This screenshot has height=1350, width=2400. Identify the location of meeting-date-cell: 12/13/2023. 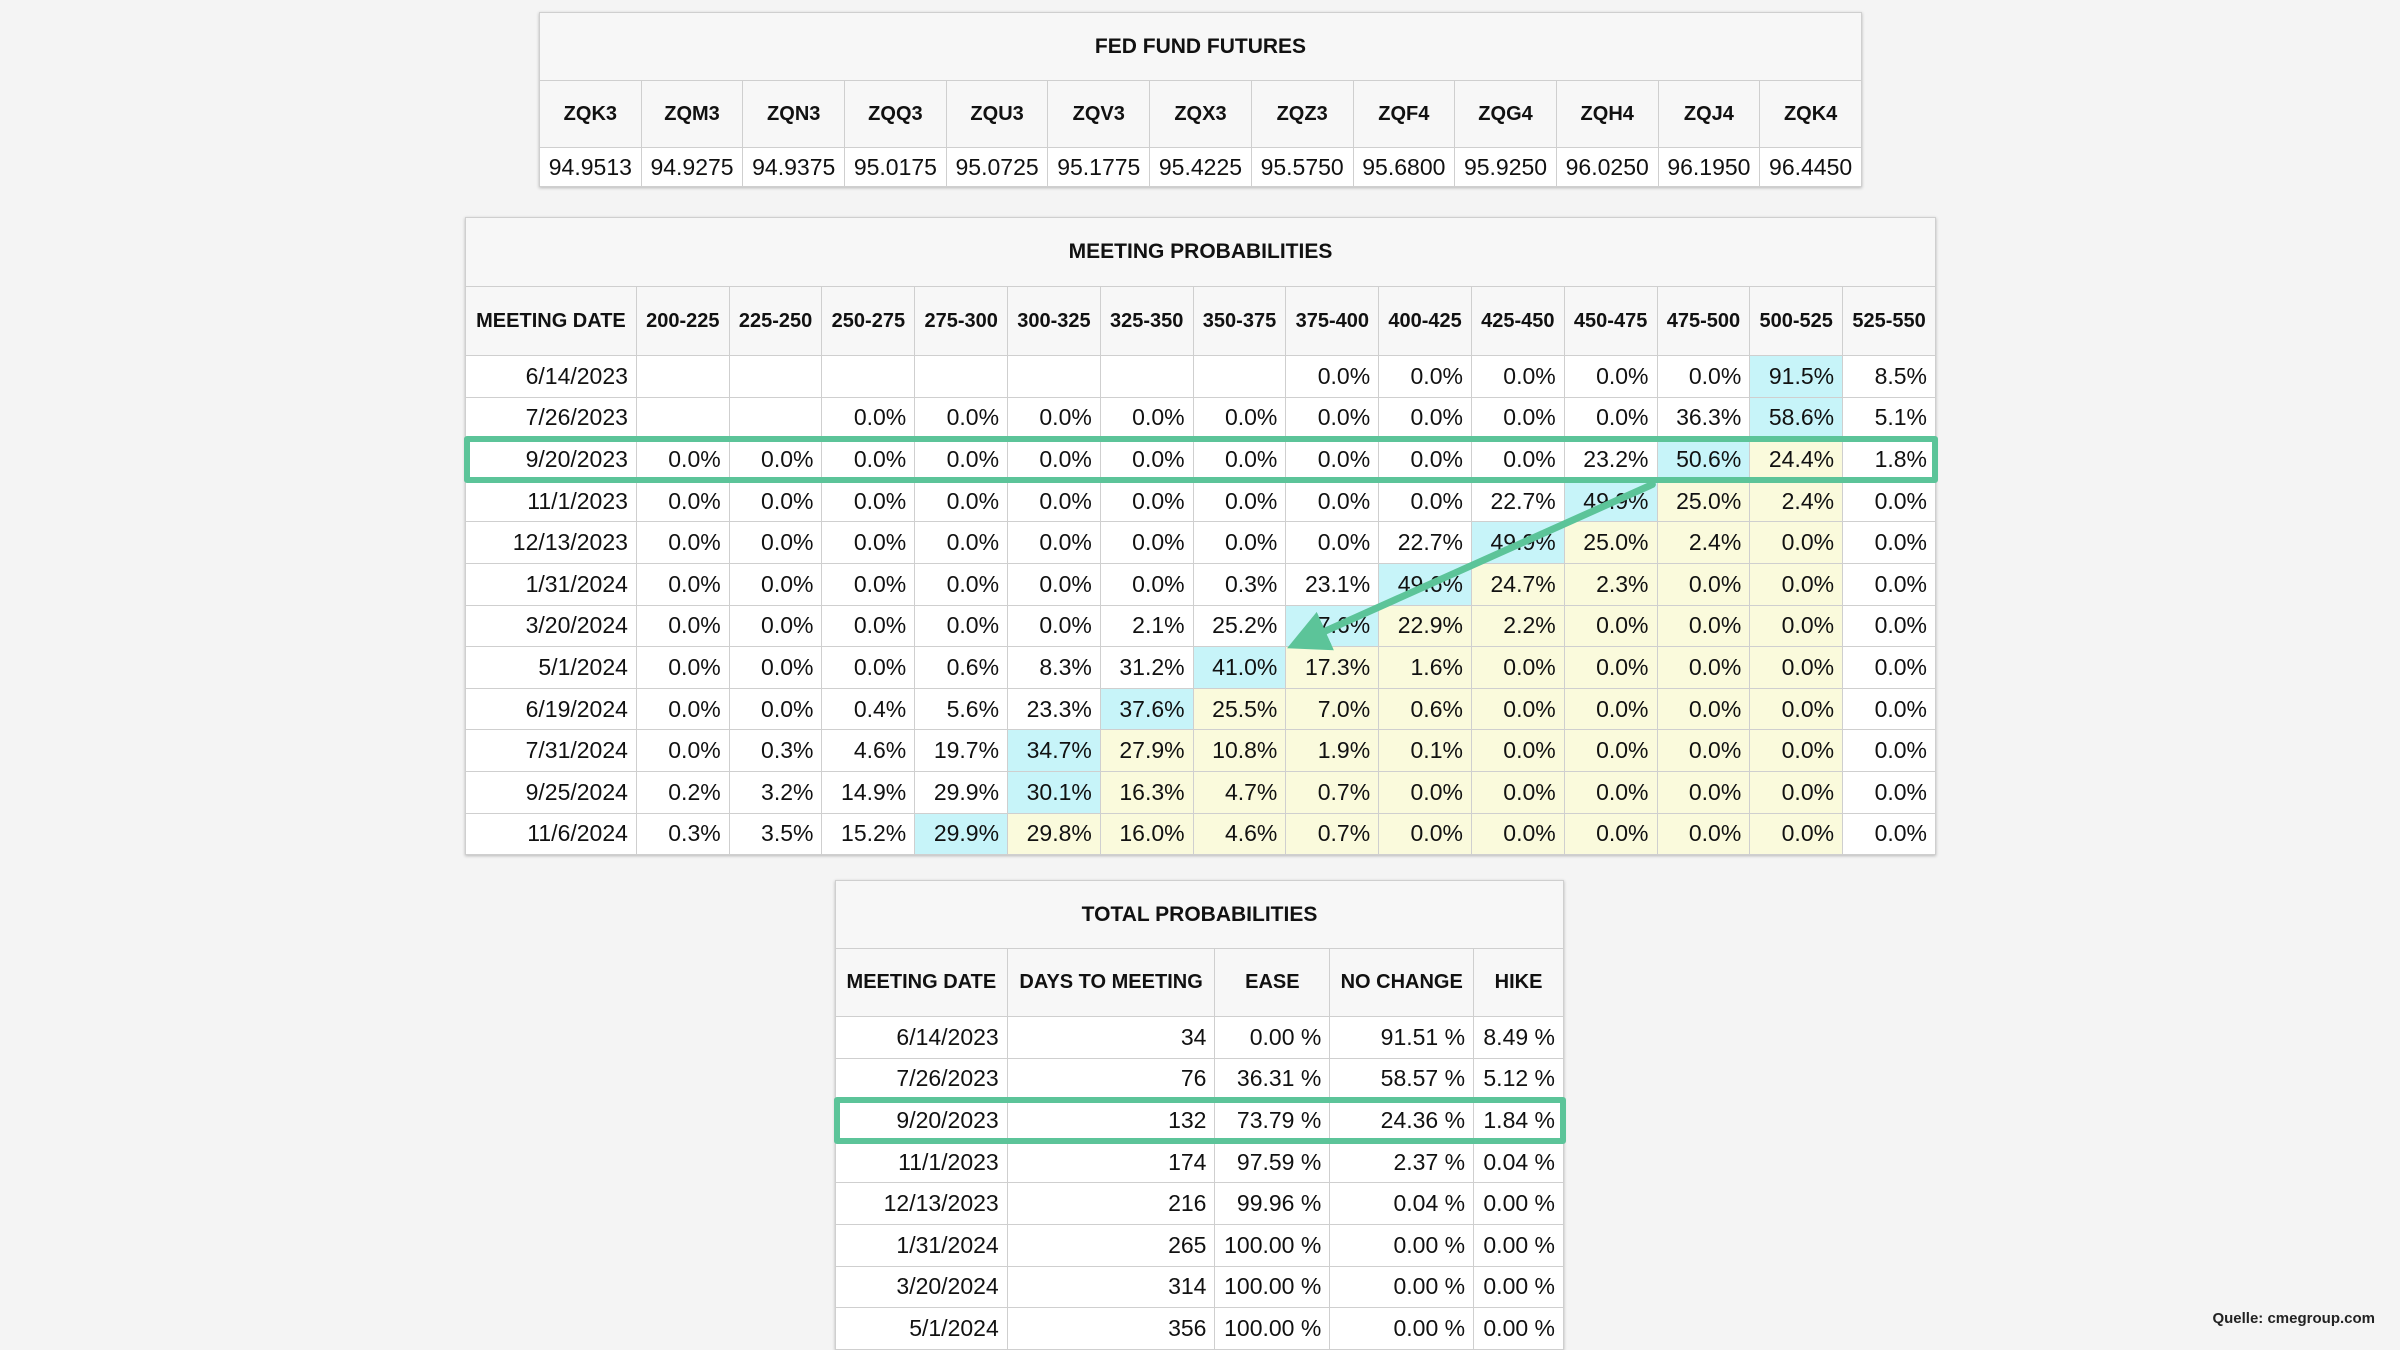
(551, 542).